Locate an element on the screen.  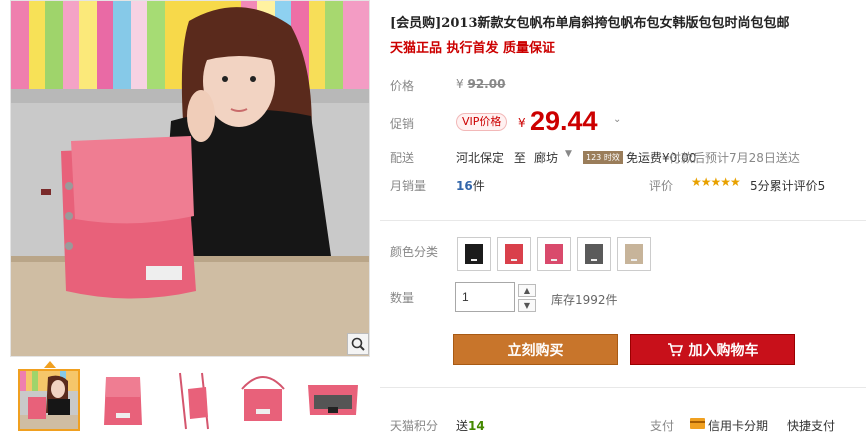
cart-icon is located at coordinates (675, 349).